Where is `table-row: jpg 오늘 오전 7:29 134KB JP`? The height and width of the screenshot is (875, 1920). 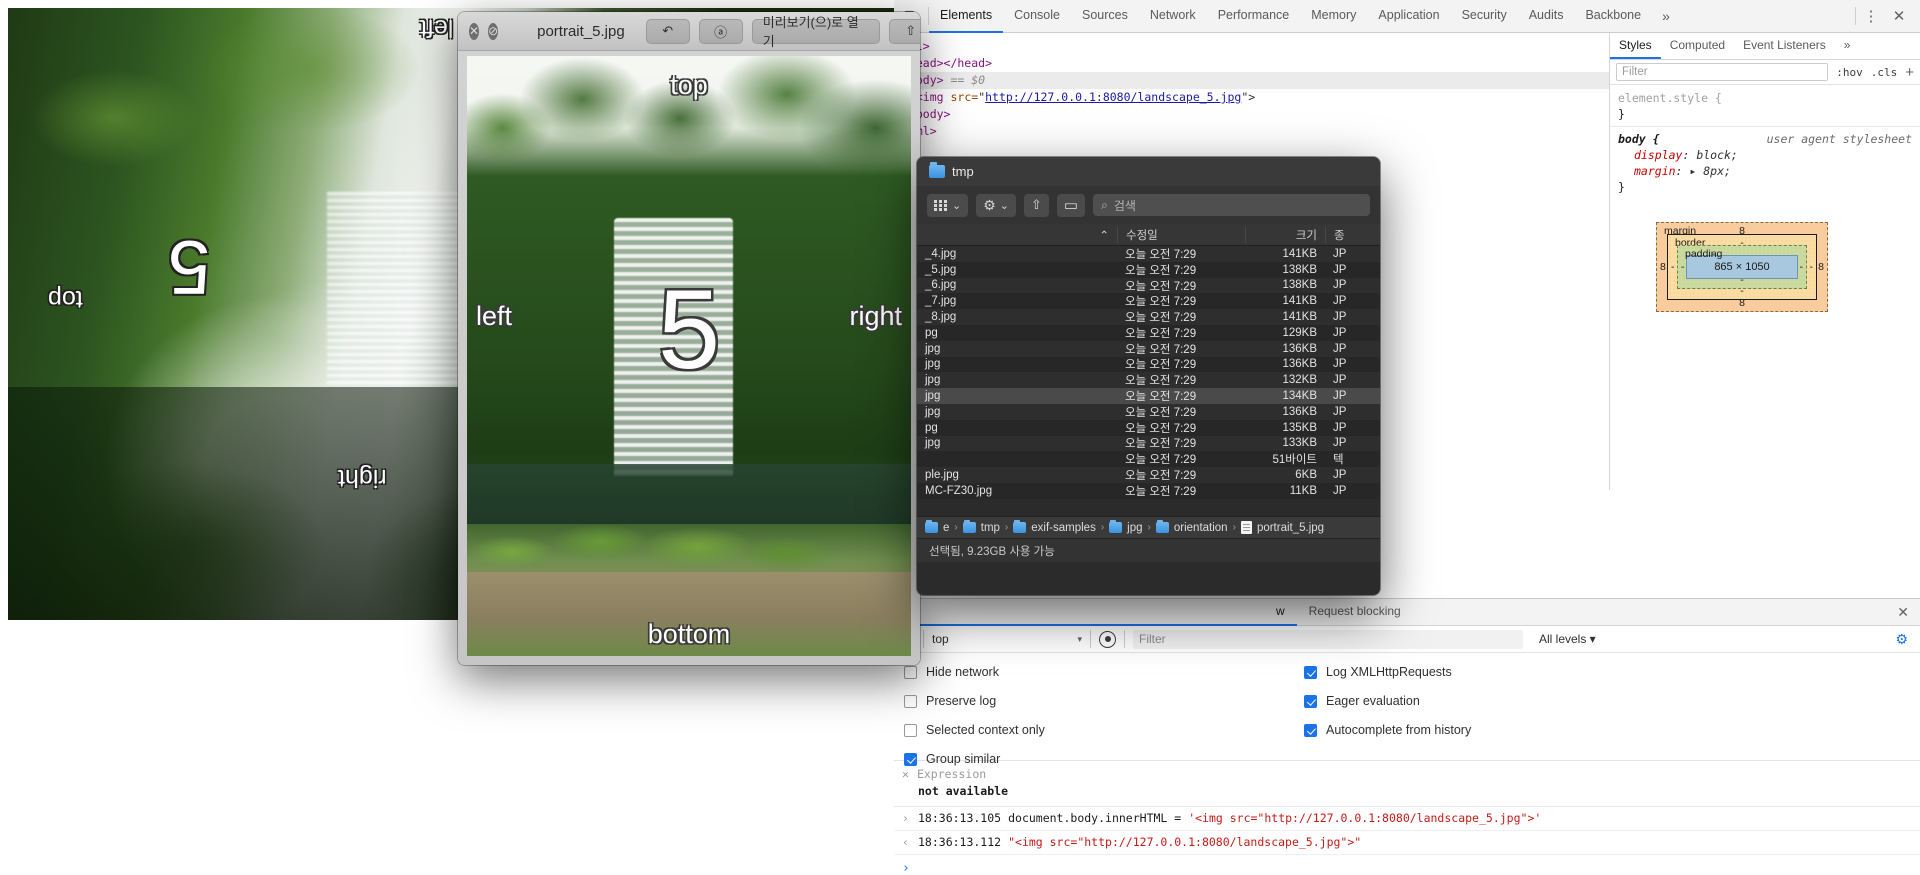 table-row: jpg 오늘 오전 7:29 134KB JP is located at coordinates (1148, 396).